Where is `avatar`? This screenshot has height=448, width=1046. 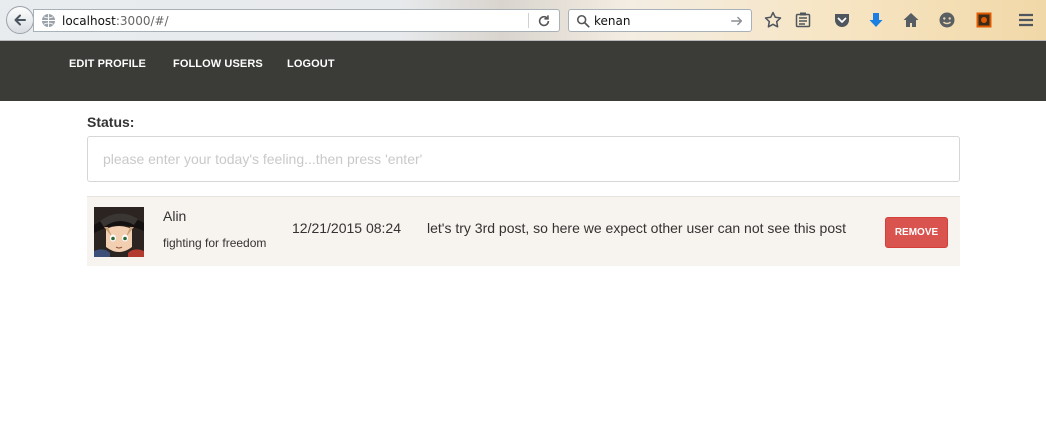
avatar is located at coordinates (119, 232).